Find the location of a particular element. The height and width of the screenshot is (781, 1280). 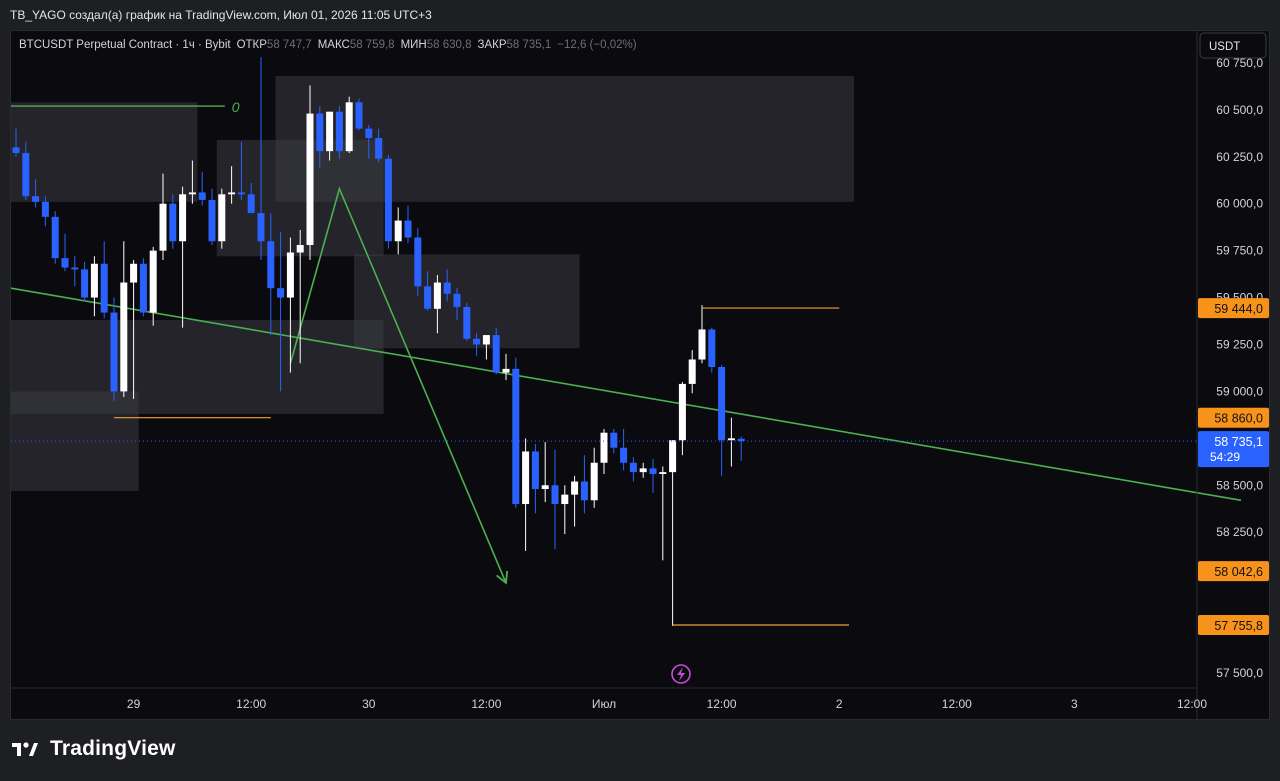

time-tick-label: 29 is located at coordinates (134, 704).